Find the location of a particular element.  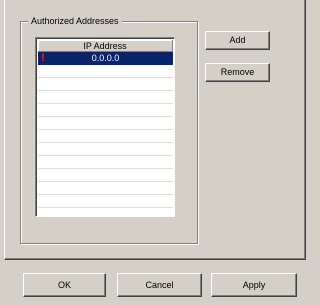

warning-flag-icon: ! is located at coordinates (43, 58).